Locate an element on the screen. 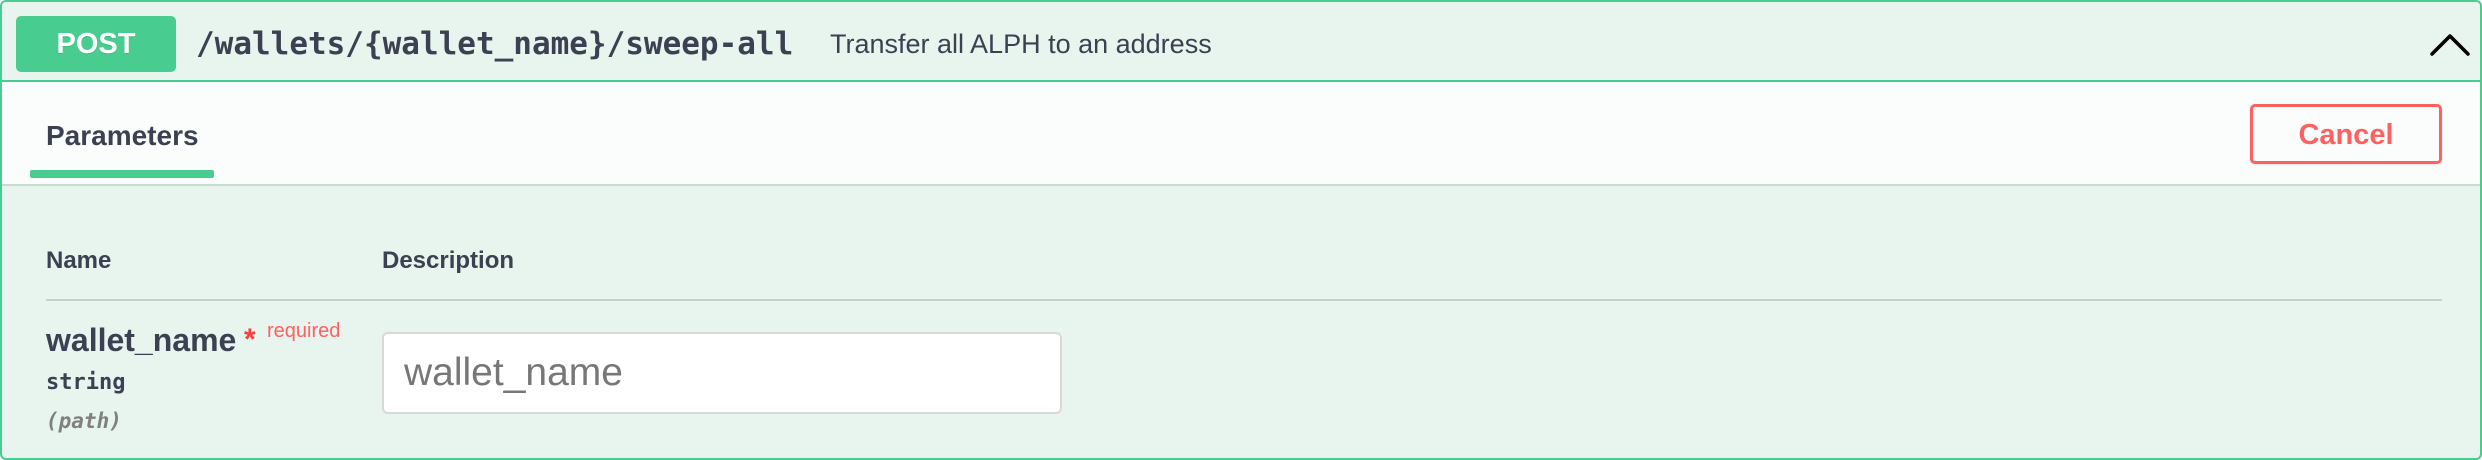 This screenshot has height=460, width=2482. column-header-description: Description is located at coordinates (448, 260).